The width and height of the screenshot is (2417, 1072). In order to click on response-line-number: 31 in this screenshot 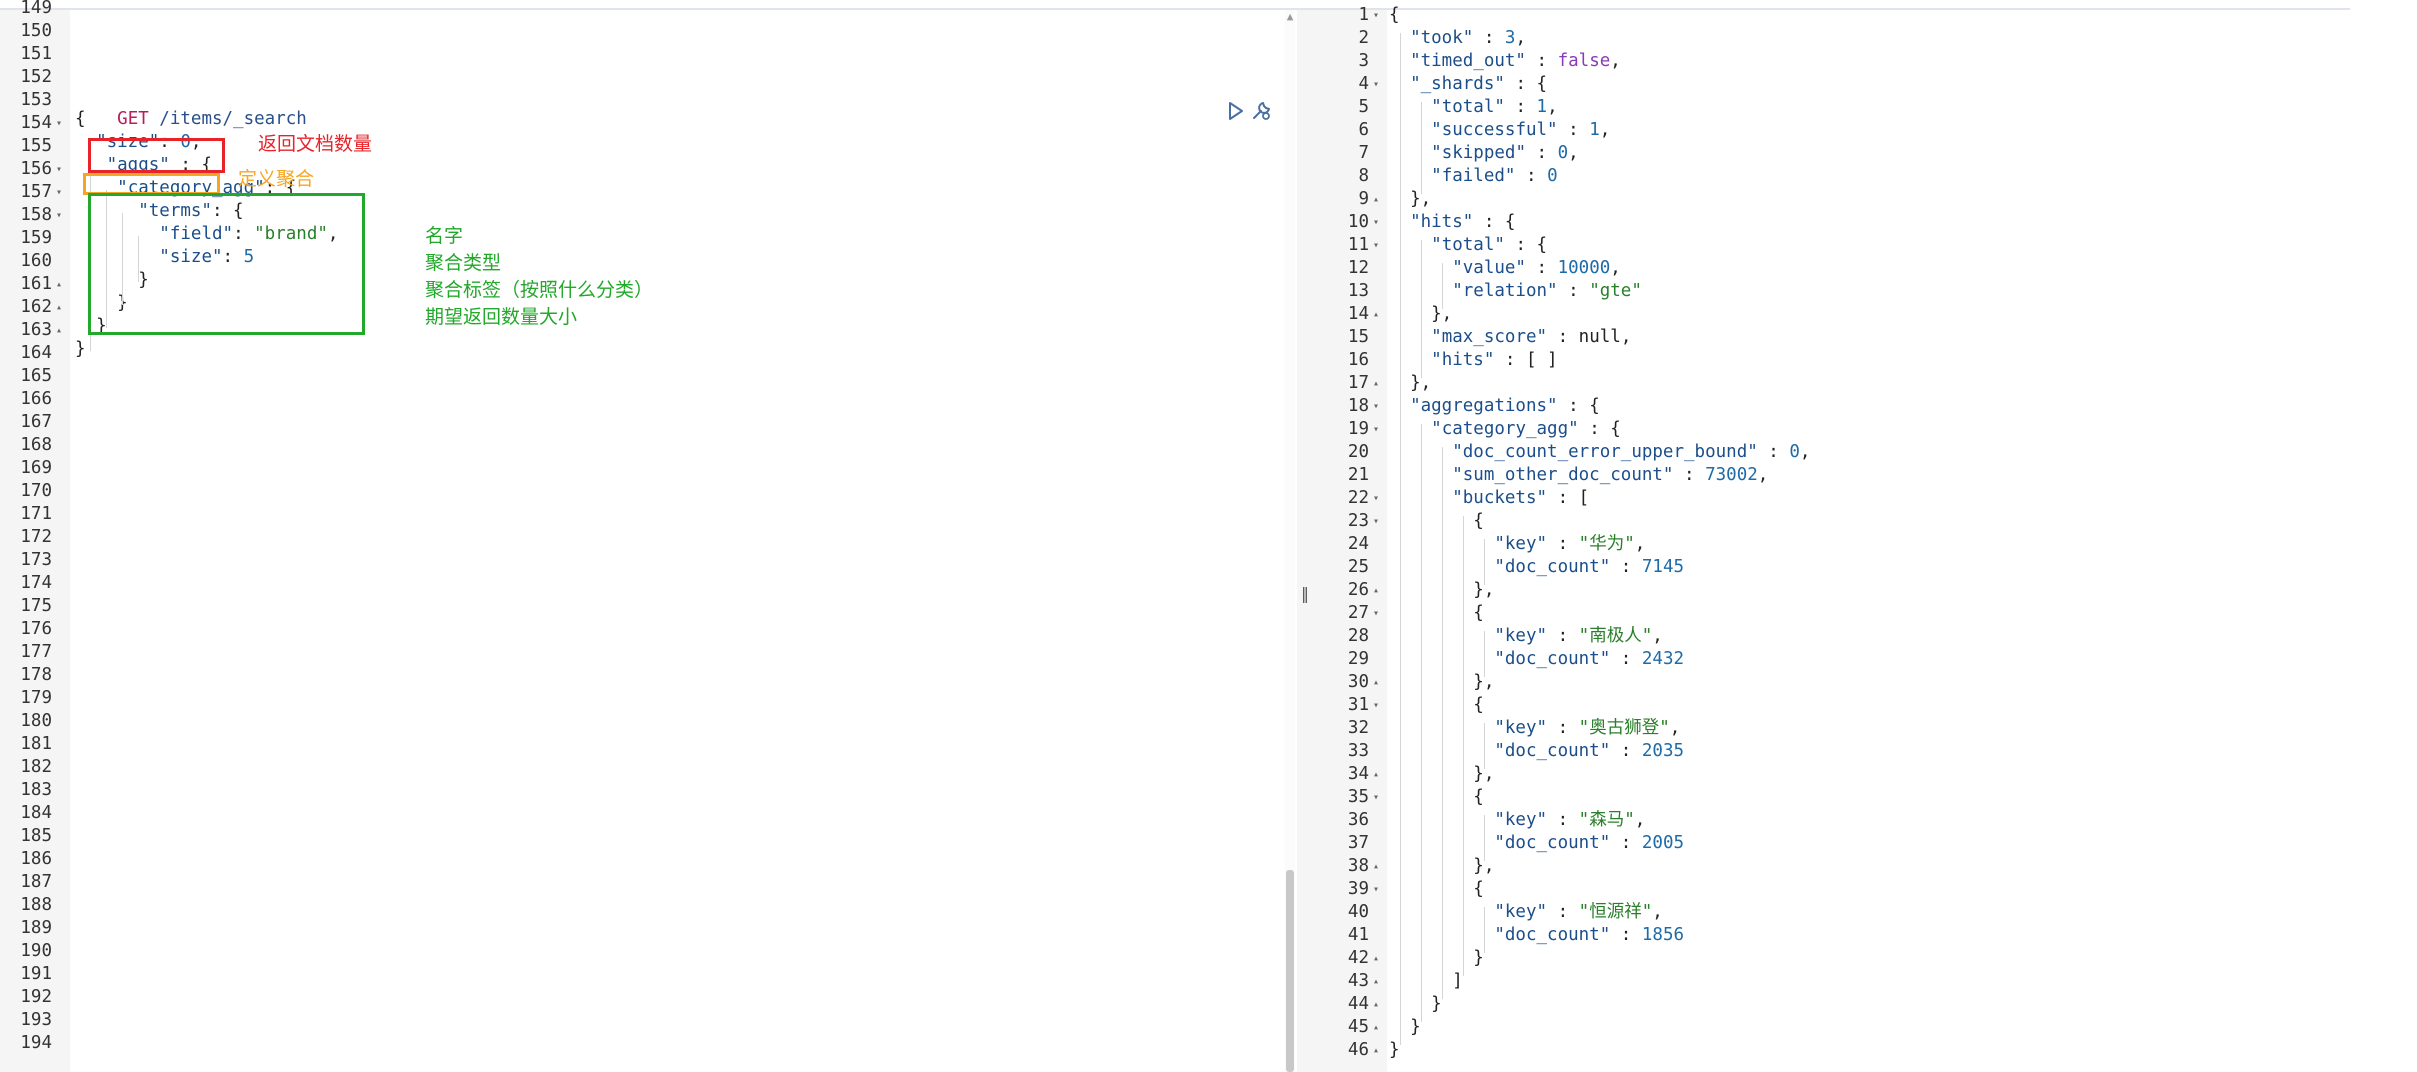, I will do `click(1358, 705)`.